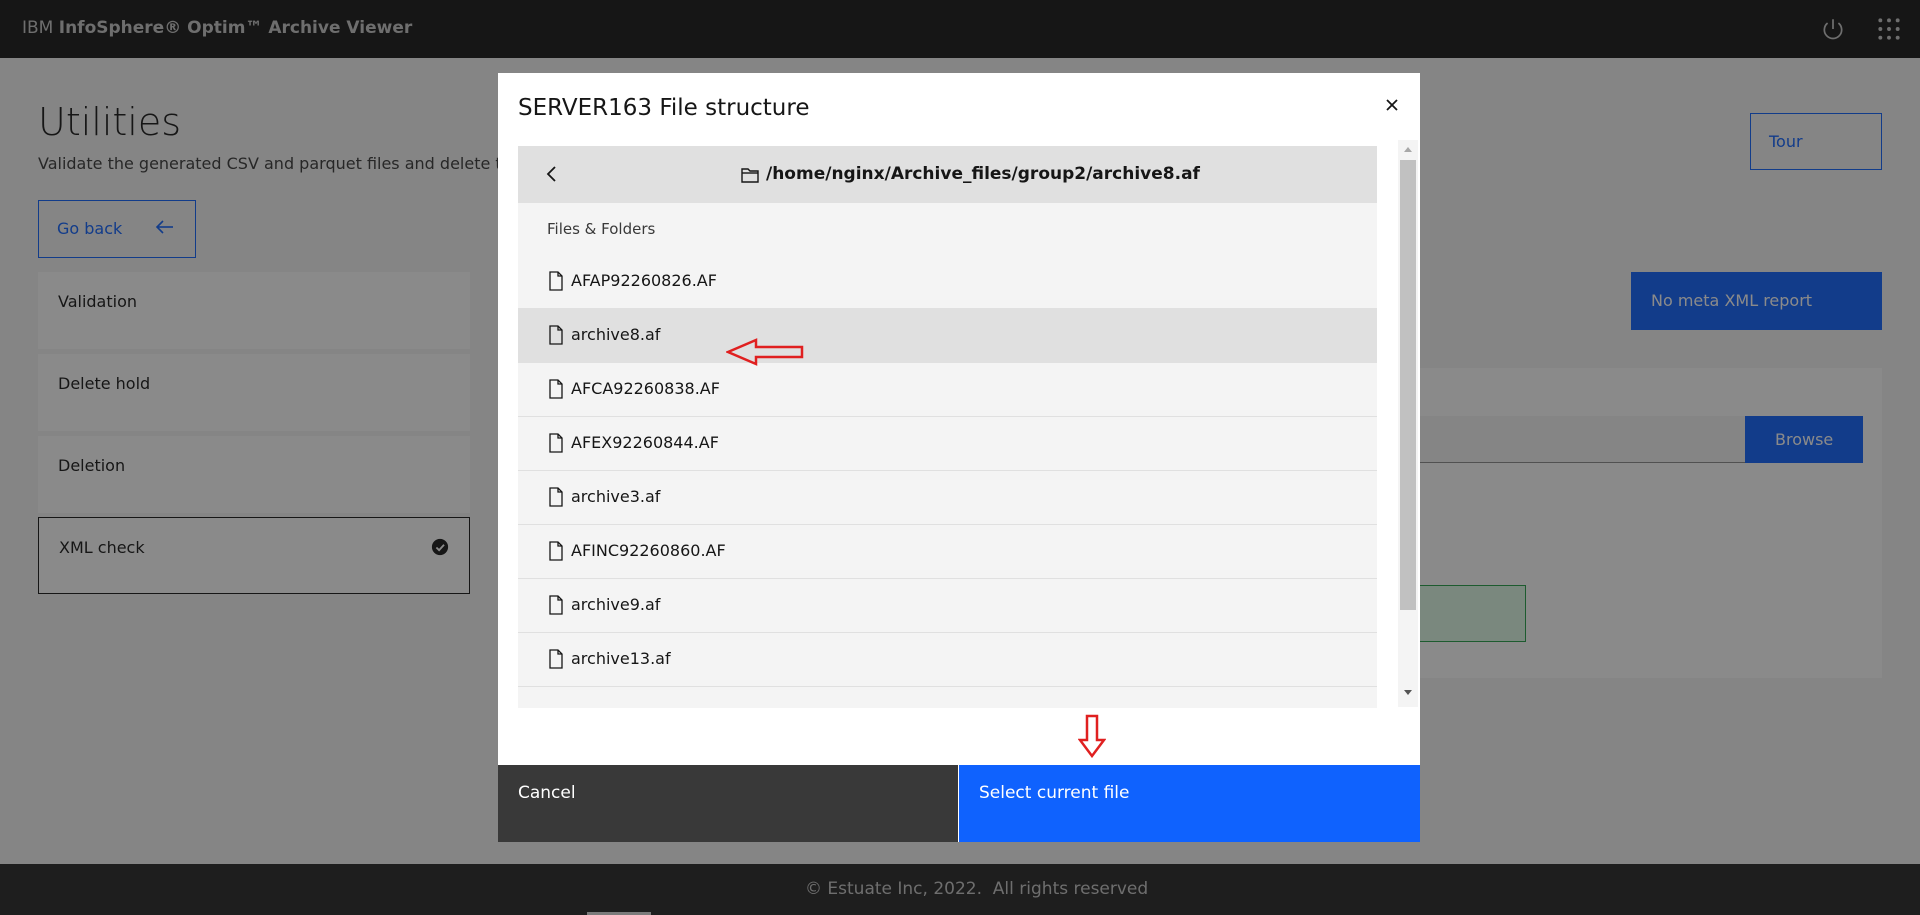 The width and height of the screenshot is (1920, 915). What do you see at coordinates (621, 658) in the screenshot?
I see `file-name: archive13.af` at bounding box center [621, 658].